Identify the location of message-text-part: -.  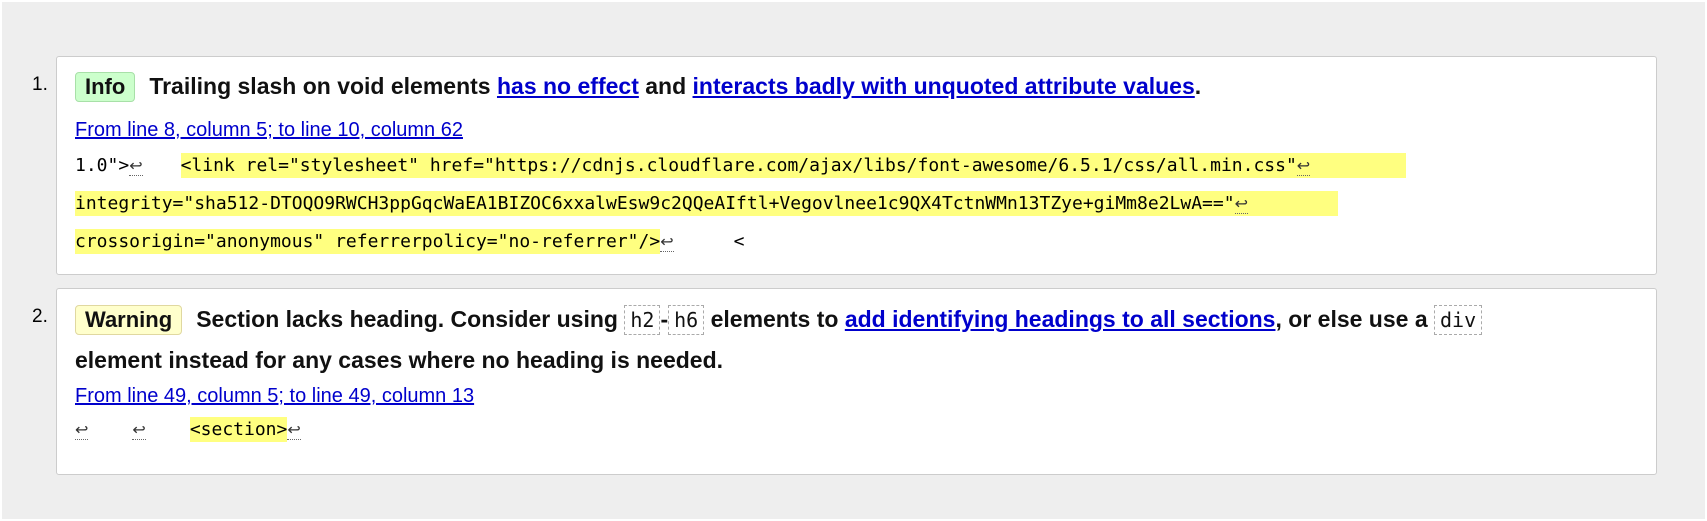
(664, 319).